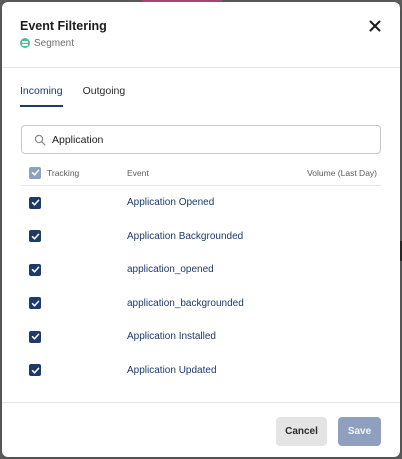 This screenshot has width=402, height=459. Describe the element at coordinates (185, 236) in the screenshot. I see `event-name: Application Backgrounded` at that location.